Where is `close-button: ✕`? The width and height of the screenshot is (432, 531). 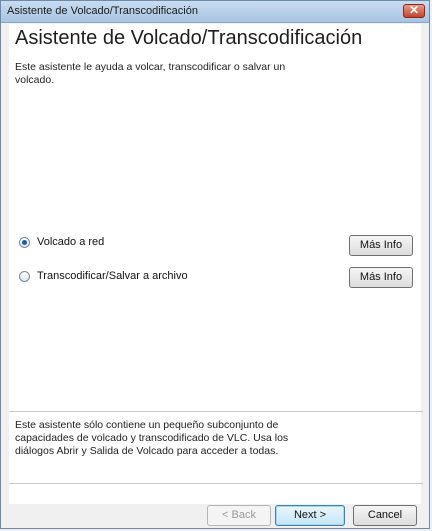 close-button: ✕ is located at coordinates (414, 10).